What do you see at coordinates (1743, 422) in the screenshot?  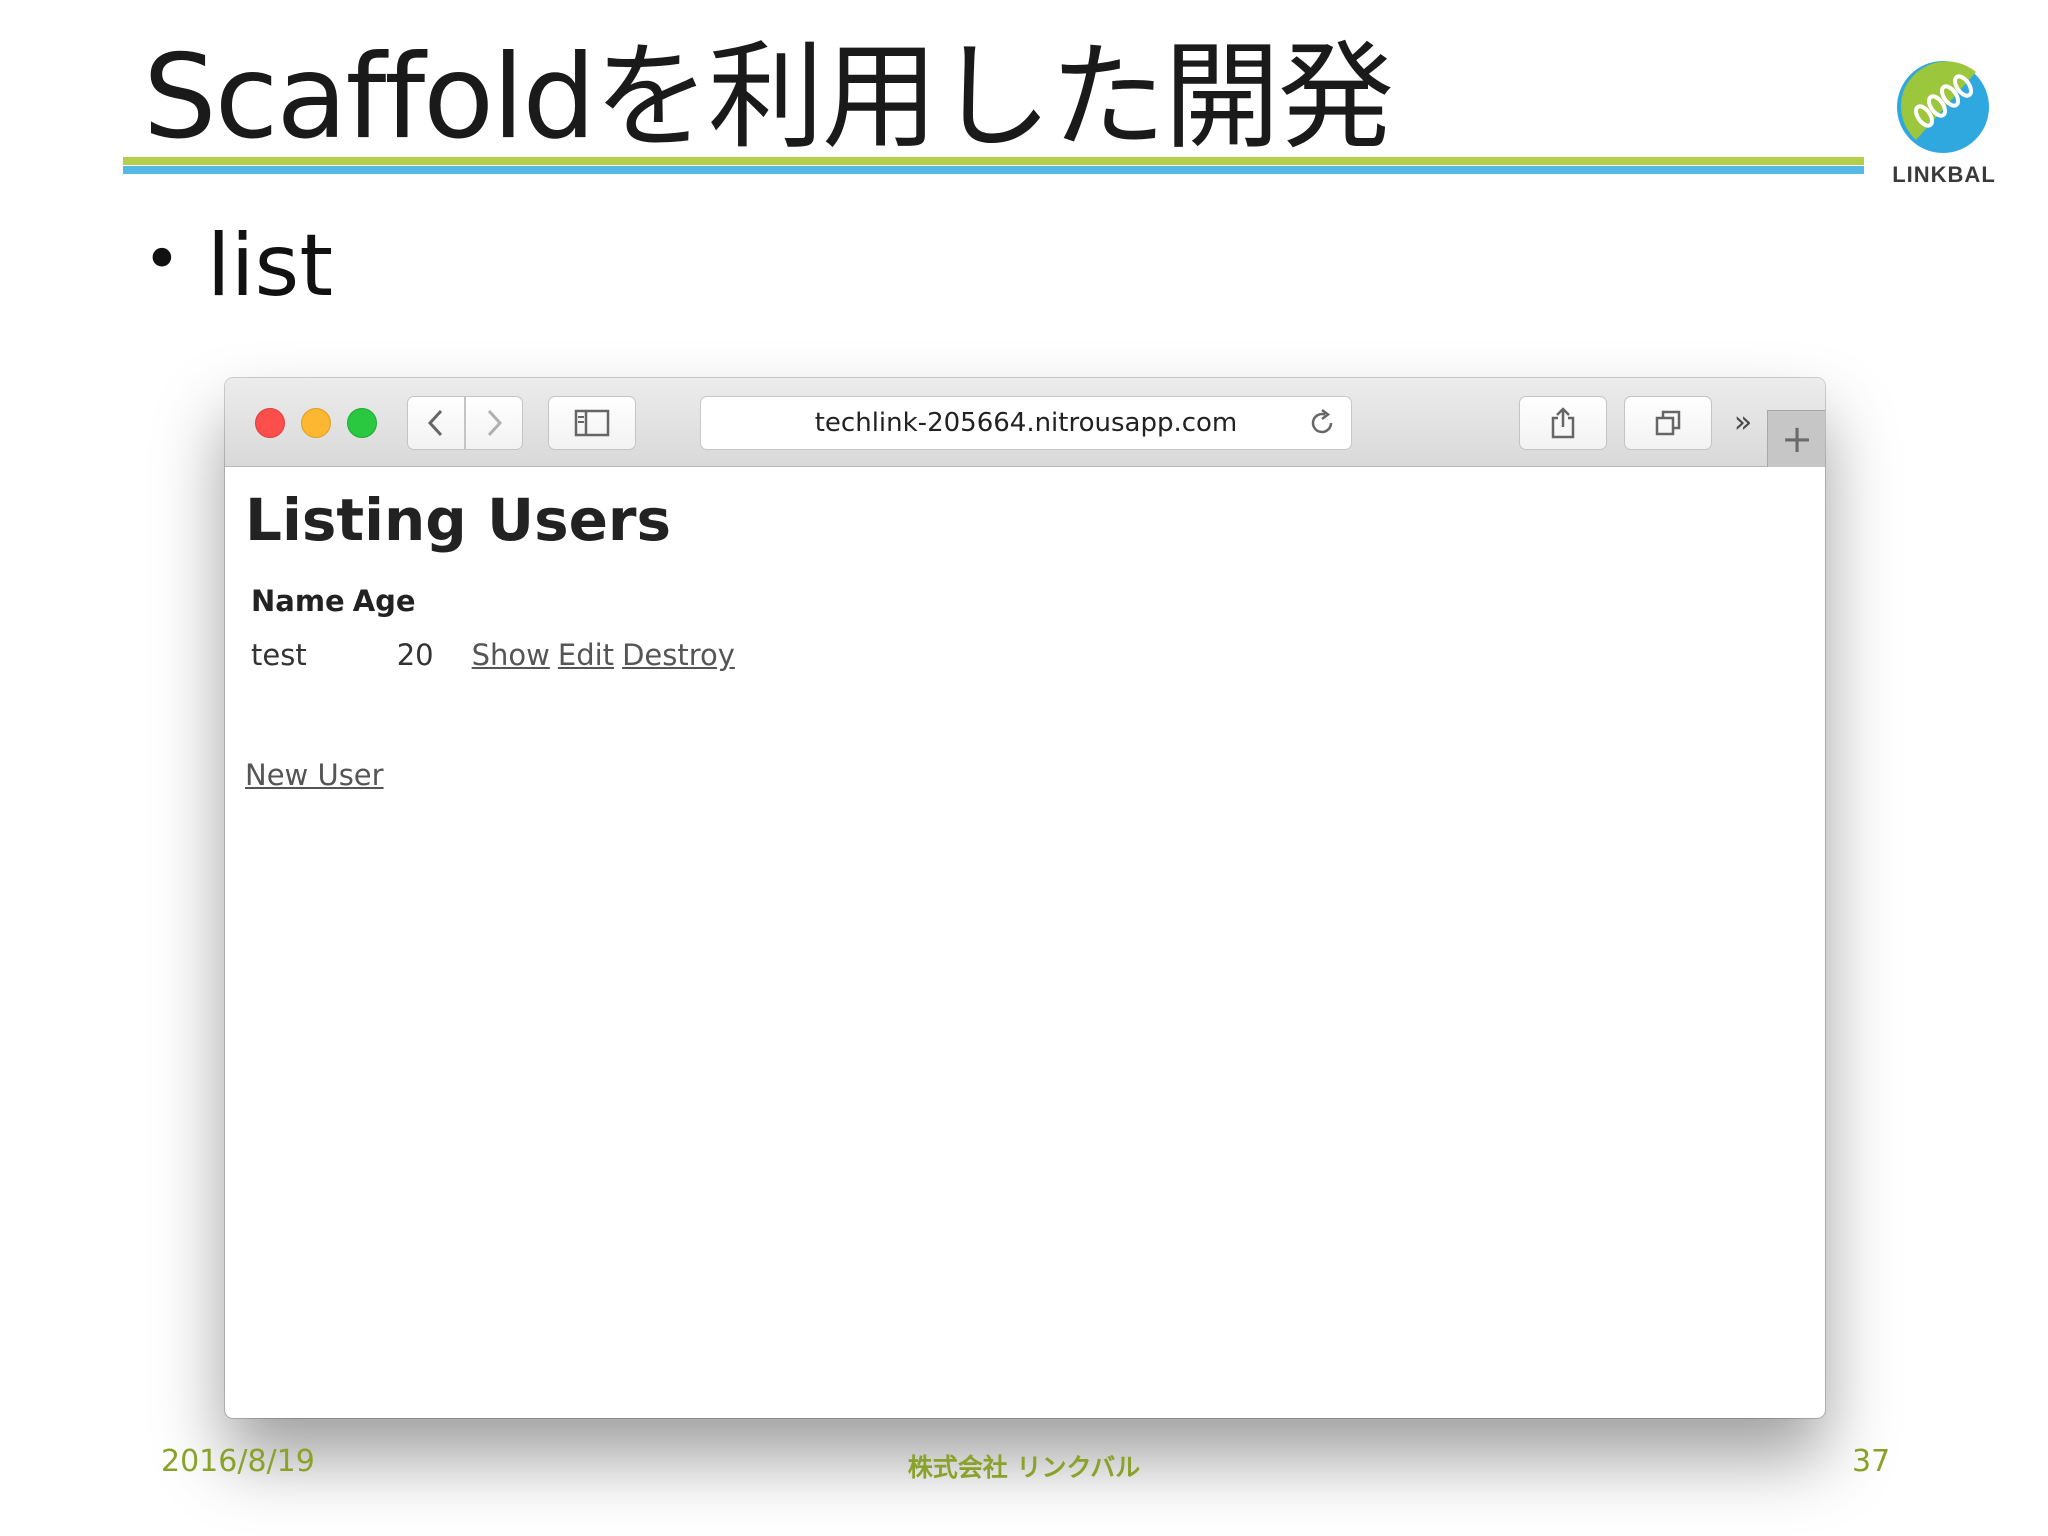 I see `more-button: »` at bounding box center [1743, 422].